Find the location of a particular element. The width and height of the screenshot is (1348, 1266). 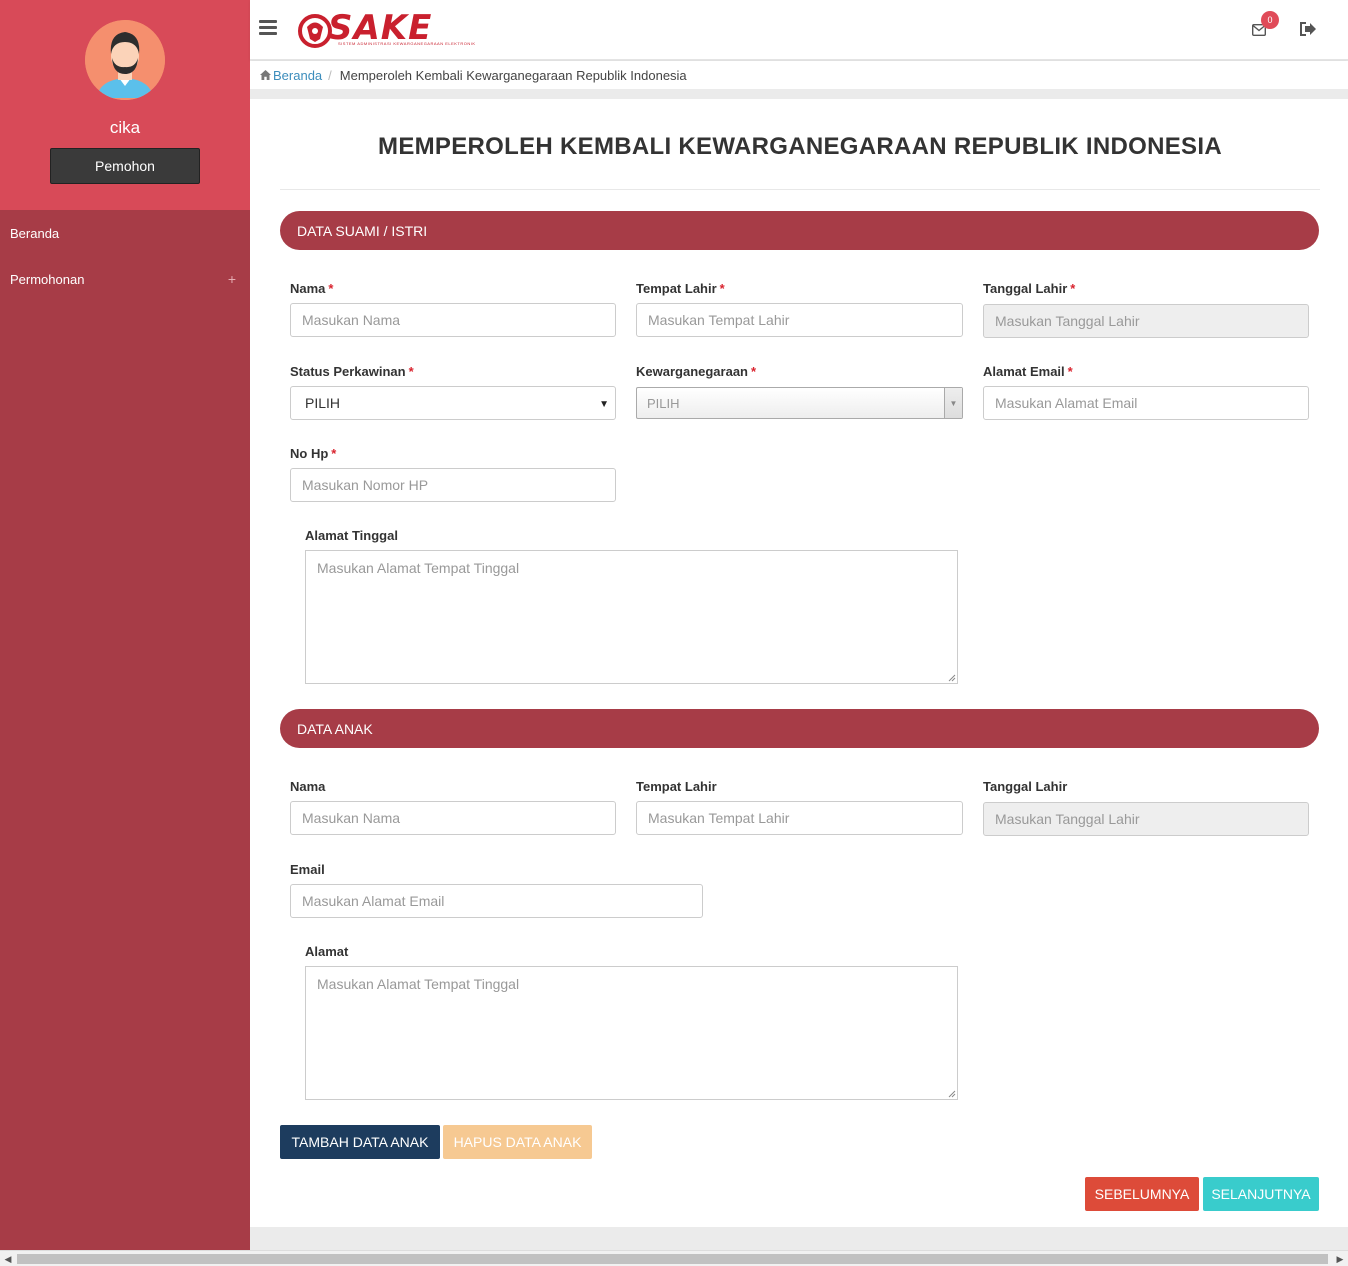

spouse-tanggal-lahir-label: Tanggal Lahir * is located at coordinates (1029, 288).